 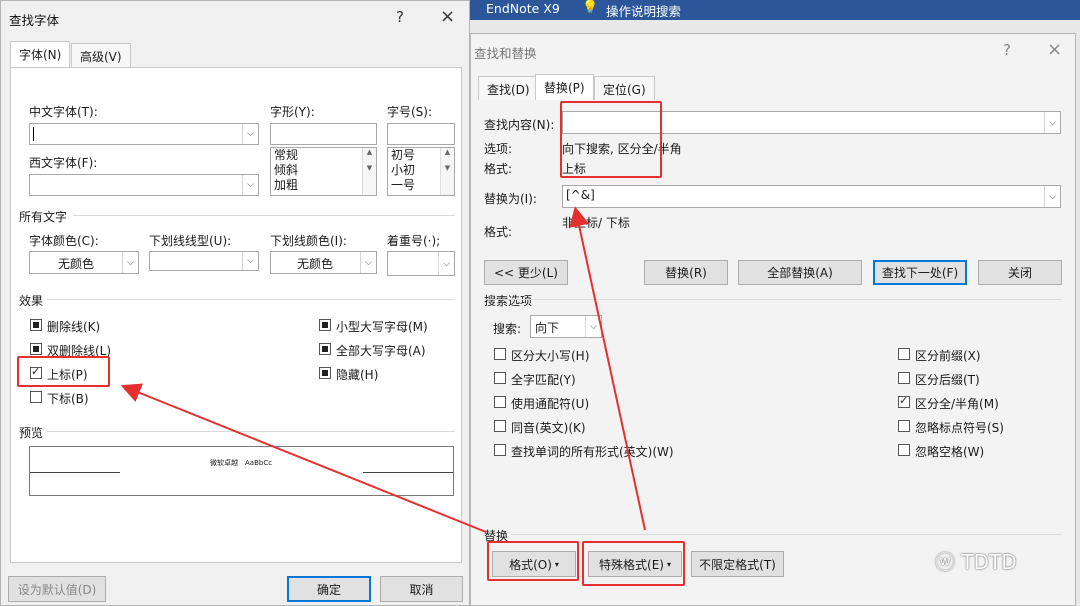 I want to click on wechat-icon: ⓦ, so click(x=945, y=562).